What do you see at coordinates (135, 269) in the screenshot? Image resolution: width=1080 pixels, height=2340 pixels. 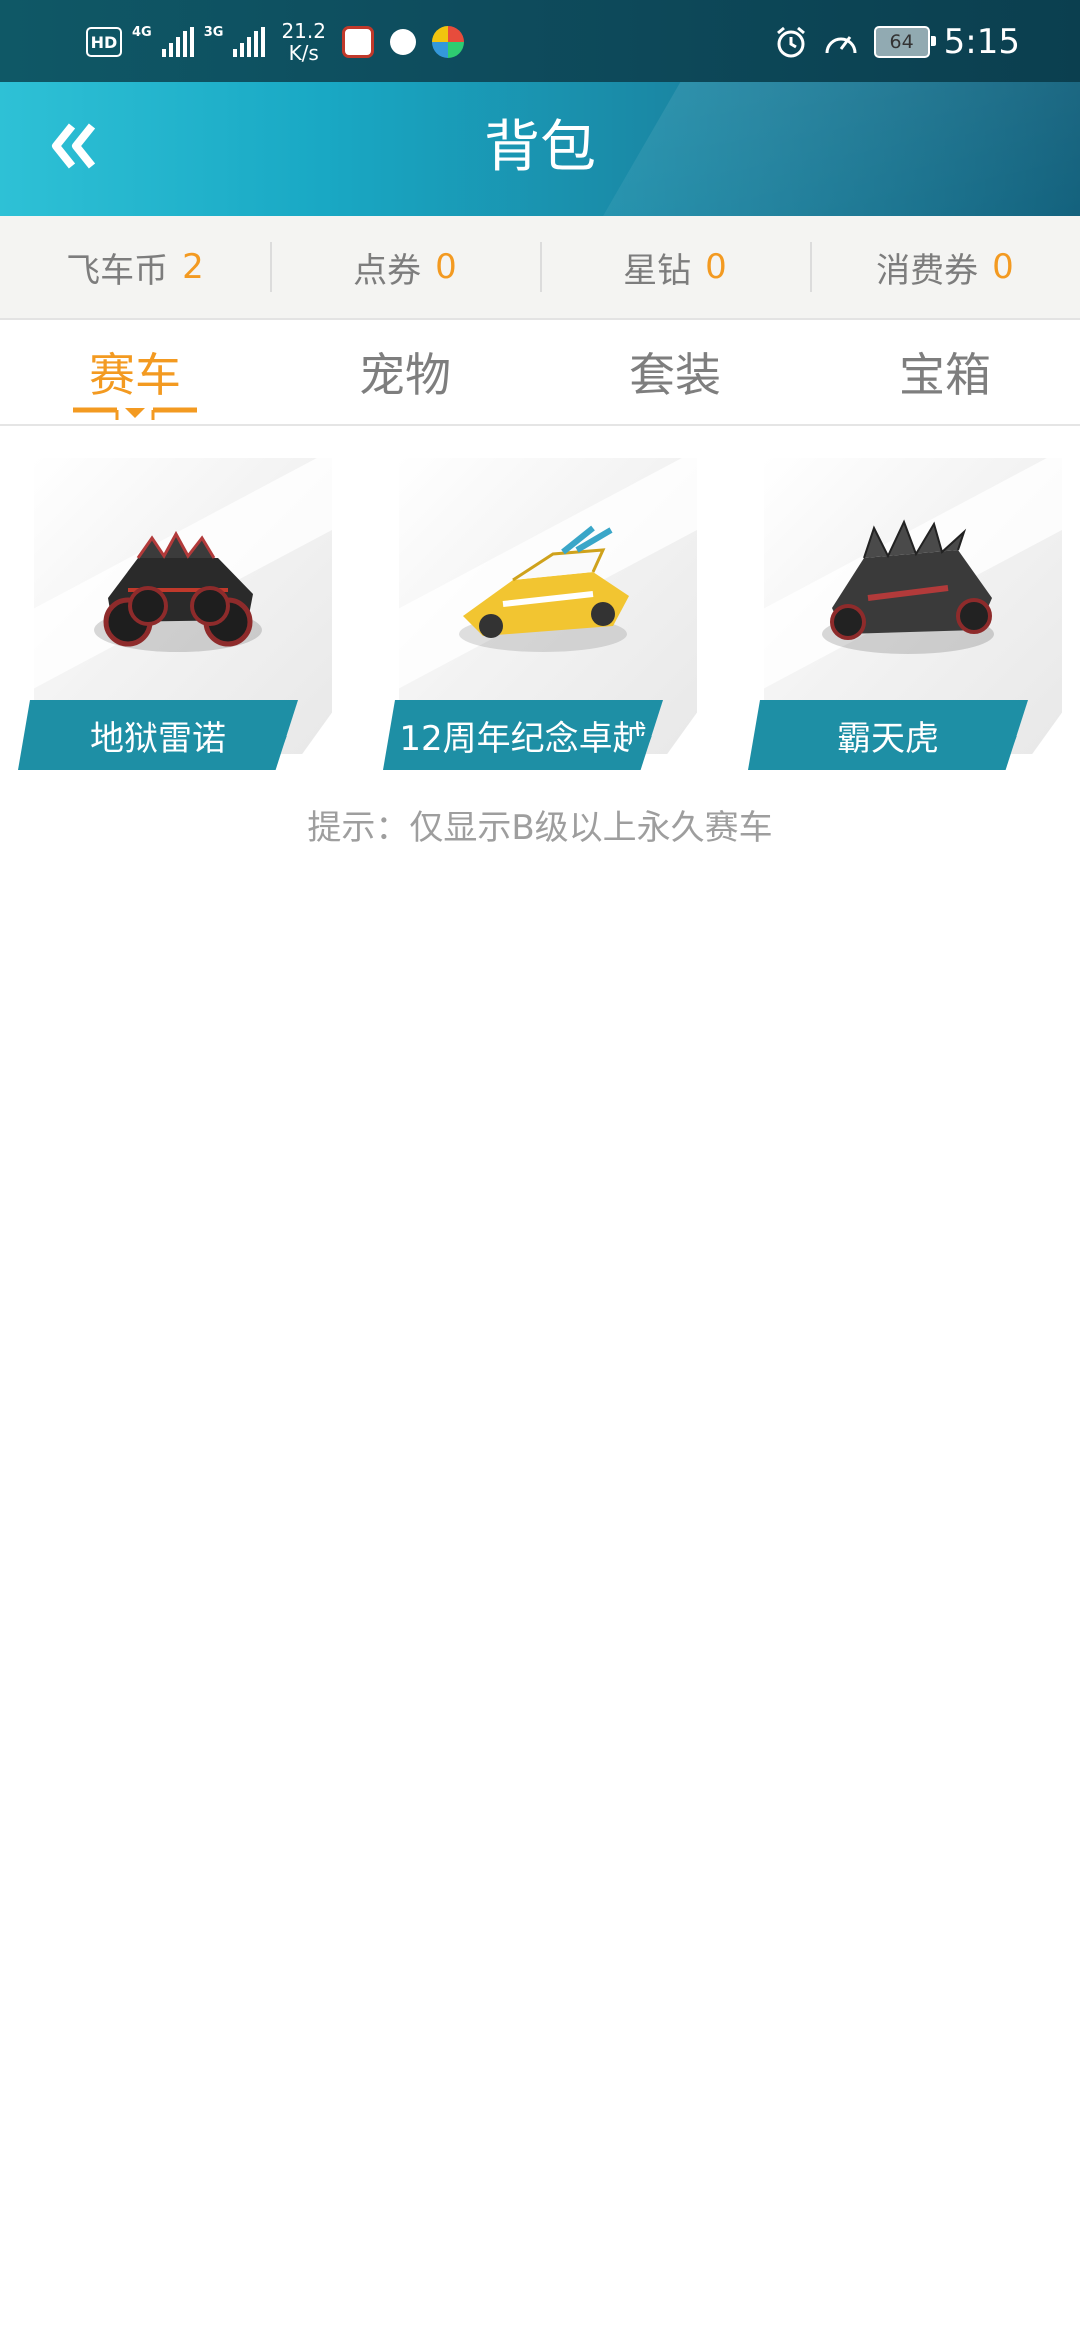 I see `currency-feiche-coin: 飞车币 2` at bounding box center [135, 269].